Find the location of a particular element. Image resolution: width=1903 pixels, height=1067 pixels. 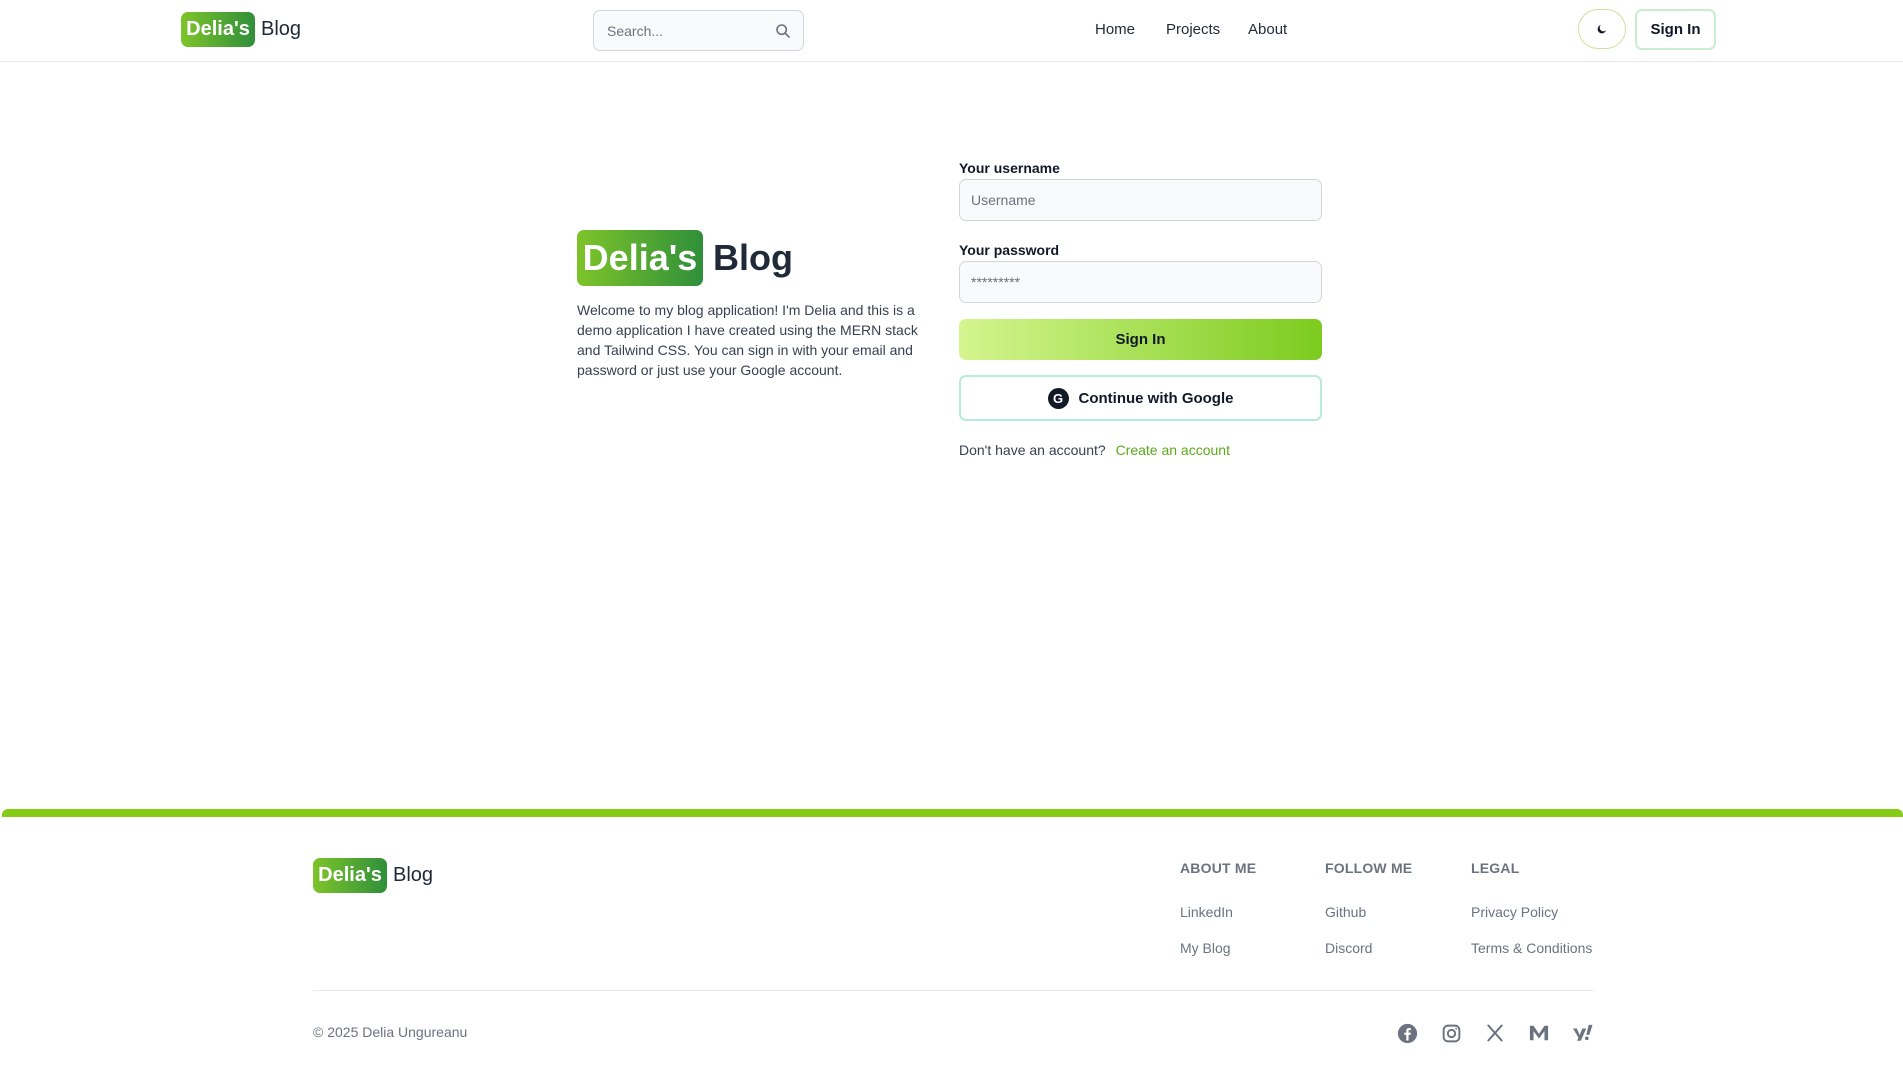

google-icon: G is located at coordinates (1058, 398).